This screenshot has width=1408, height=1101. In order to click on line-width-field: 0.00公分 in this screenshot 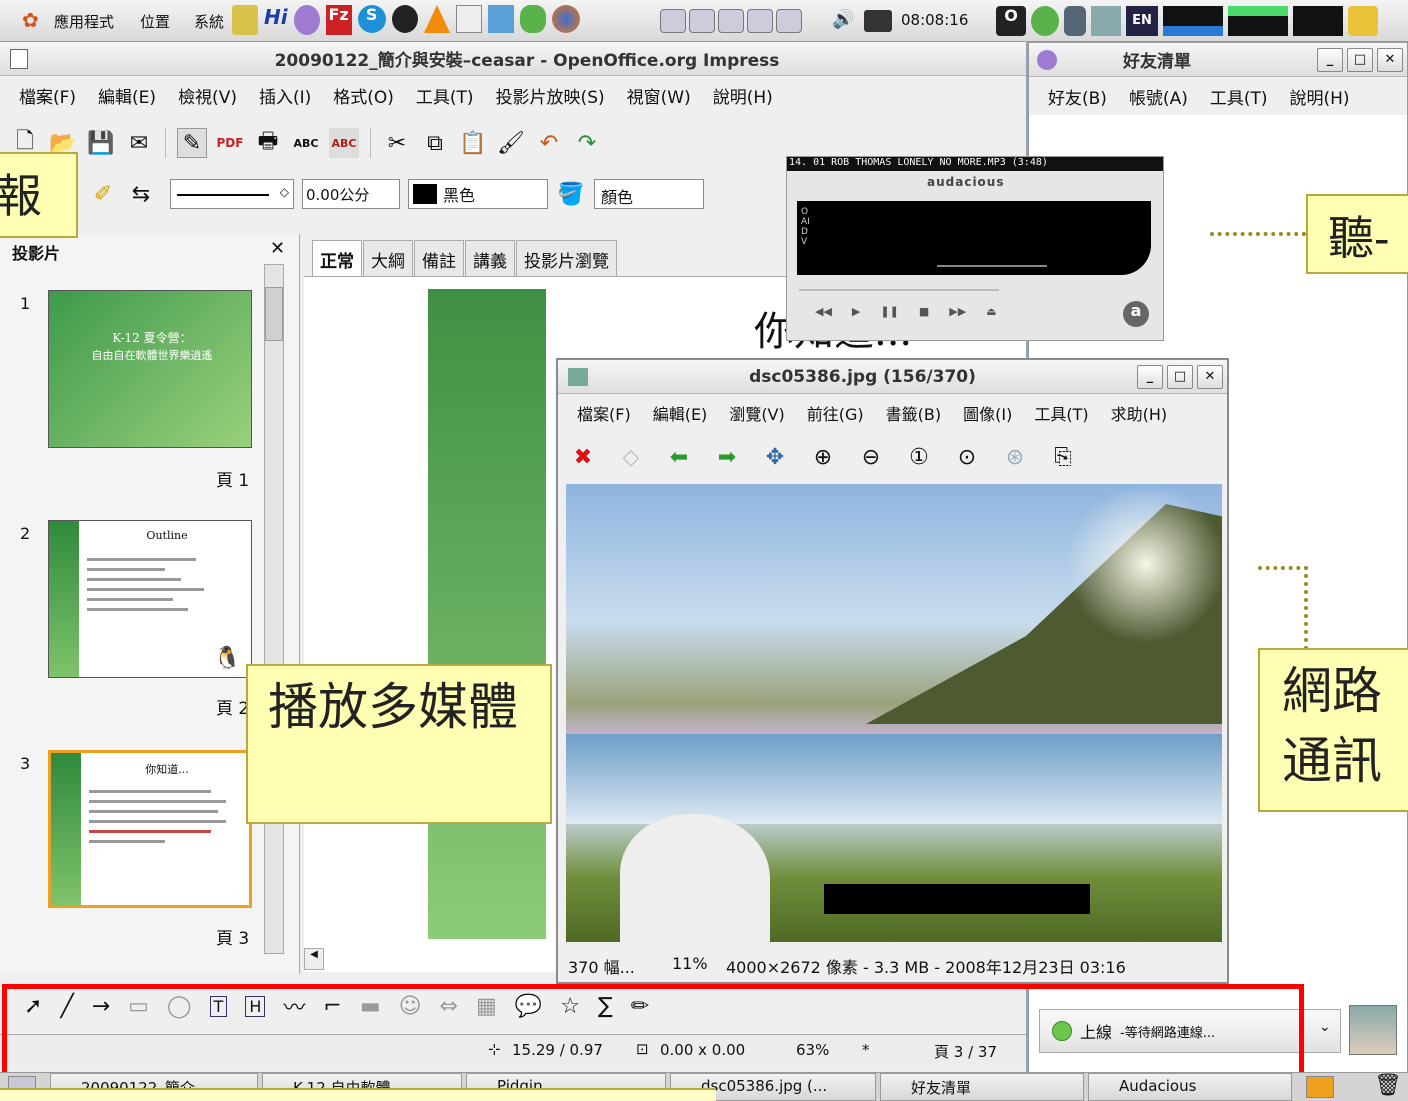, I will do `click(351, 194)`.